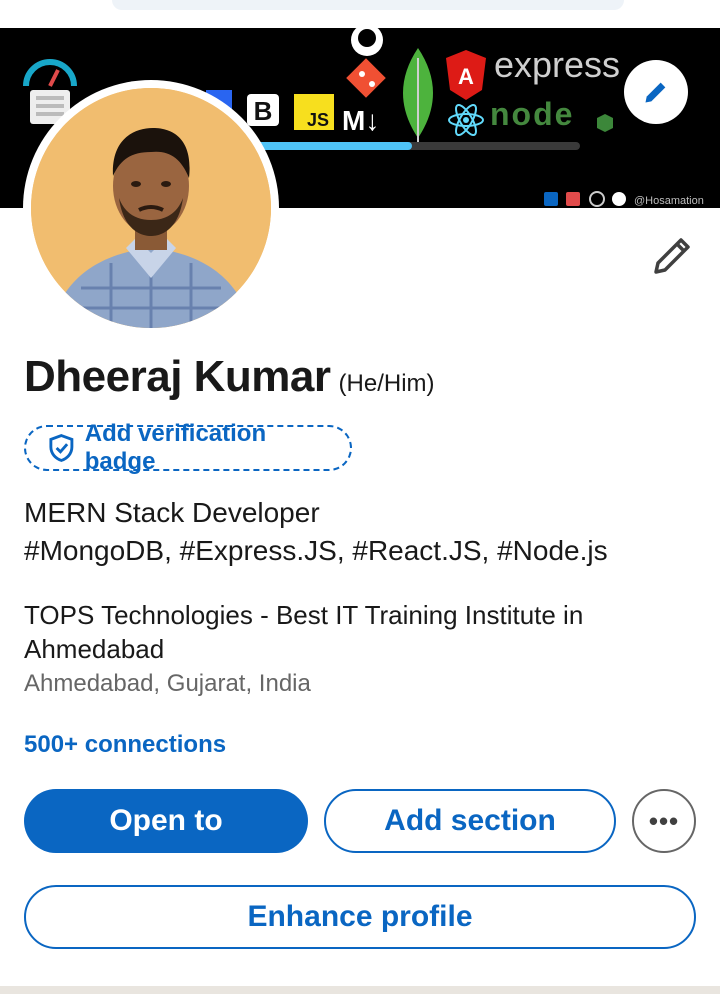  What do you see at coordinates (177, 376) in the screenshot?
I see `profile-name: Dheeraj Kumar` at bounding box center [177, 376].